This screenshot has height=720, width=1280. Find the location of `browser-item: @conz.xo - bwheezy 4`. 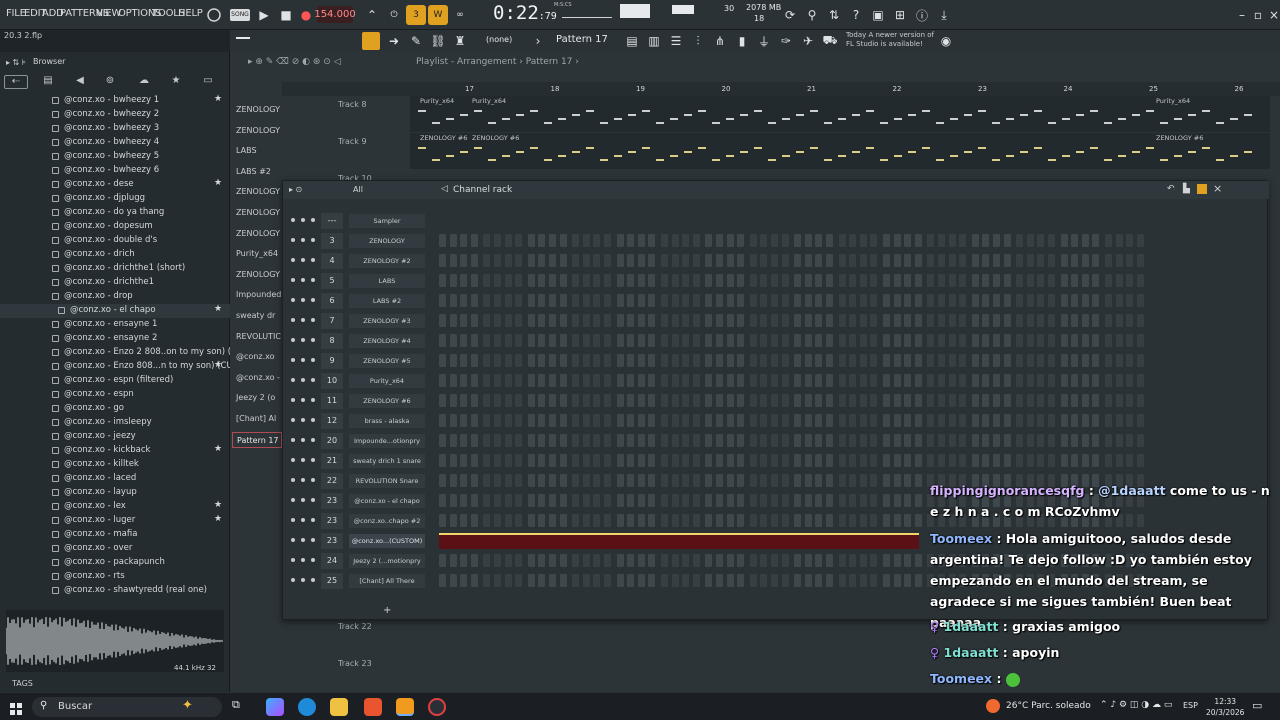

browser-item: @conz.xo - bwheezy 4 is located at coordinates (115, 143).